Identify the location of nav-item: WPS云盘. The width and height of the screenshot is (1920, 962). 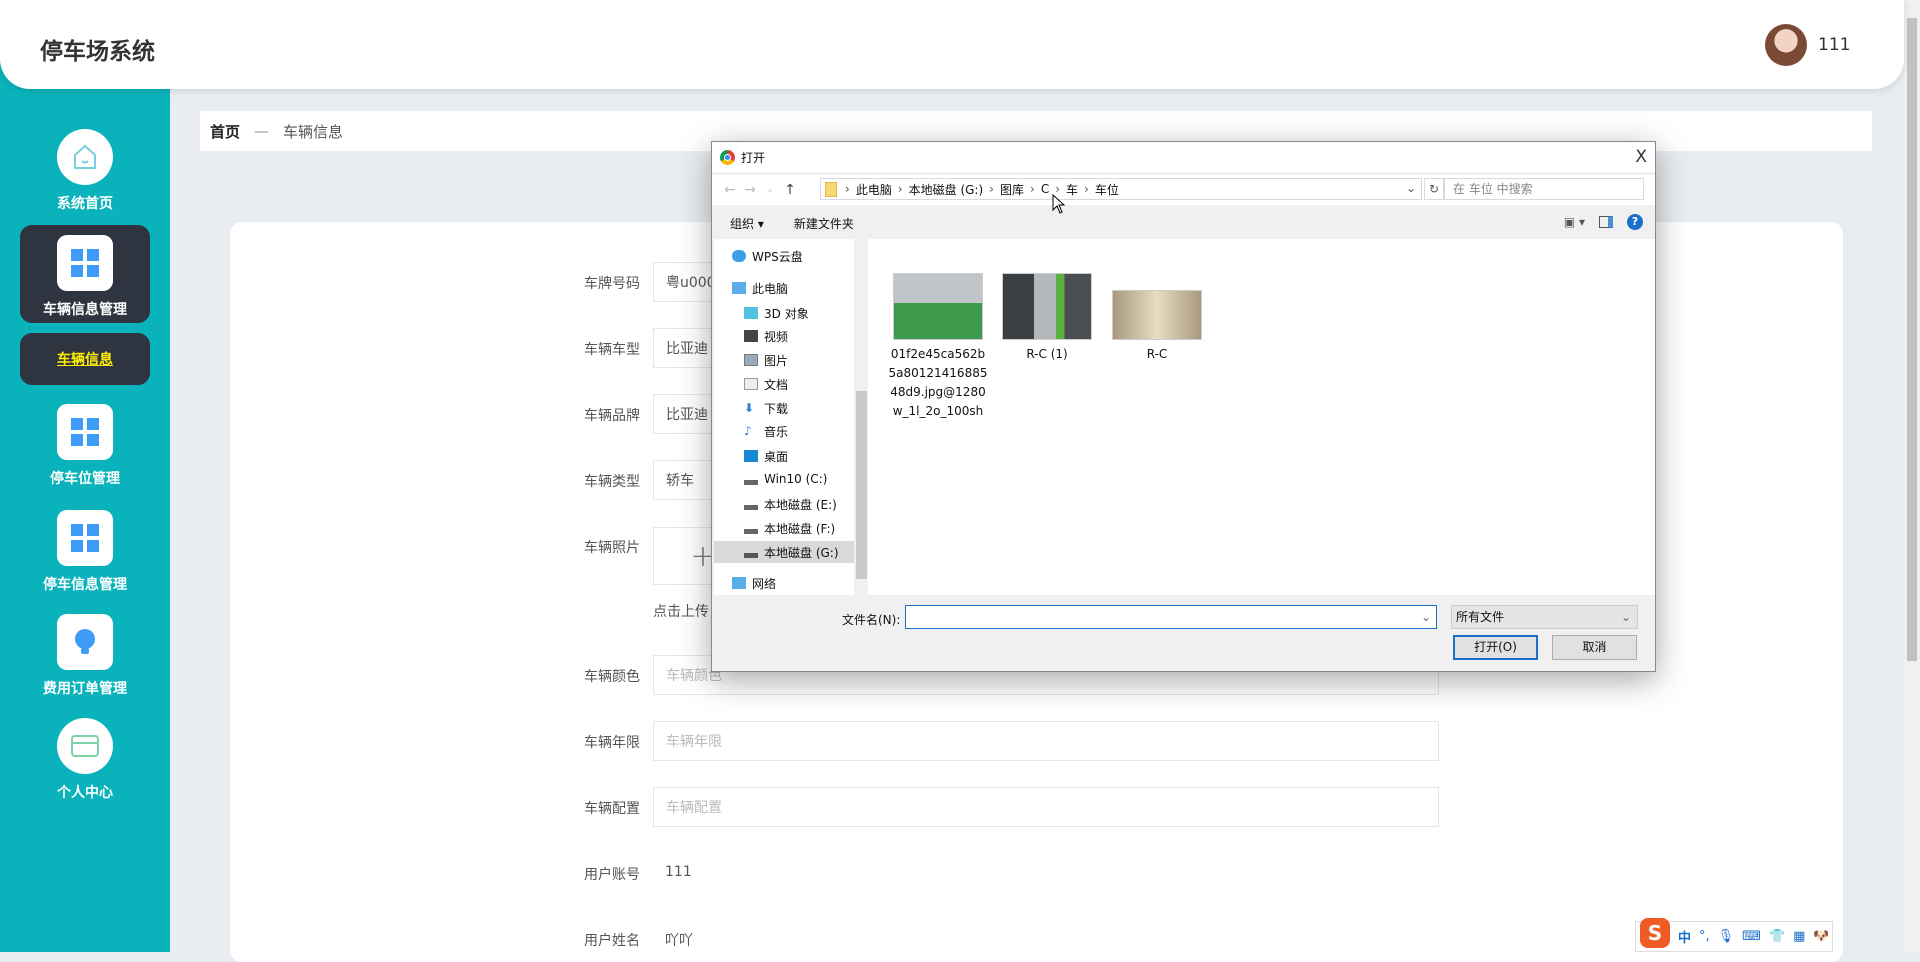
(801, 256).